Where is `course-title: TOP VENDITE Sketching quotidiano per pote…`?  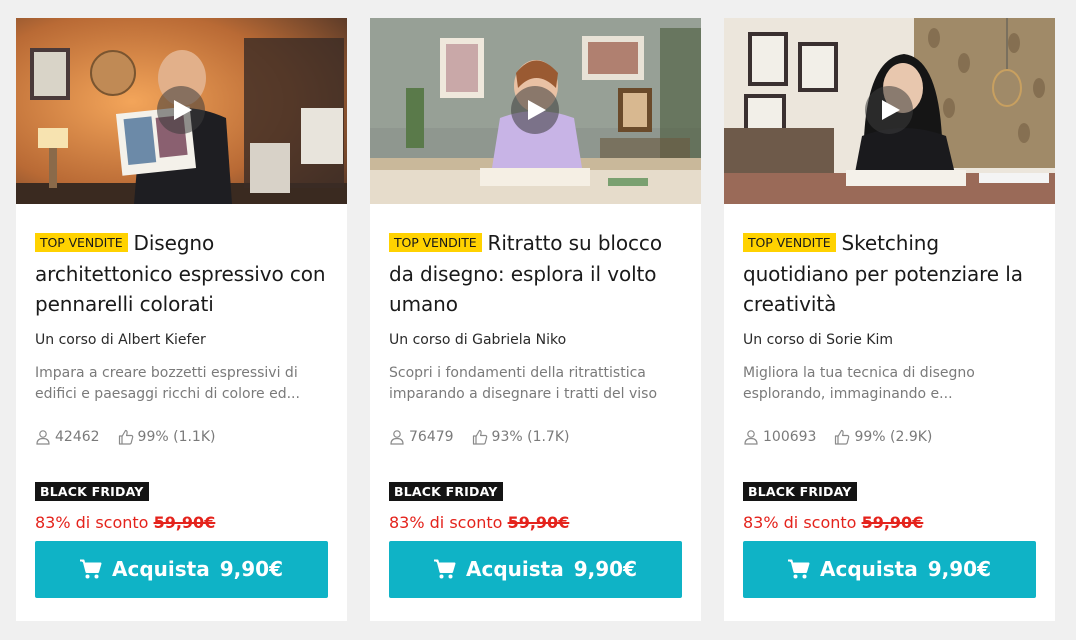
course-title: TOP VENDITE Sketching quotidiano per pote… is located at coordinates (889, 274).